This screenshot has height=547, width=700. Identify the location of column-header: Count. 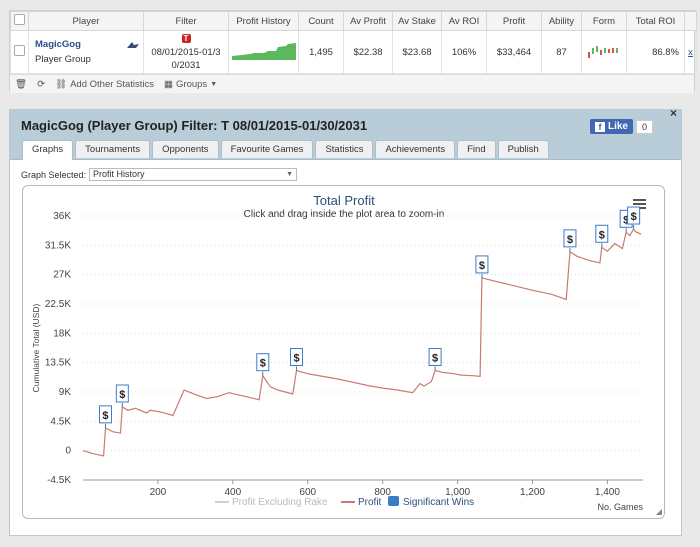
(321, 21).